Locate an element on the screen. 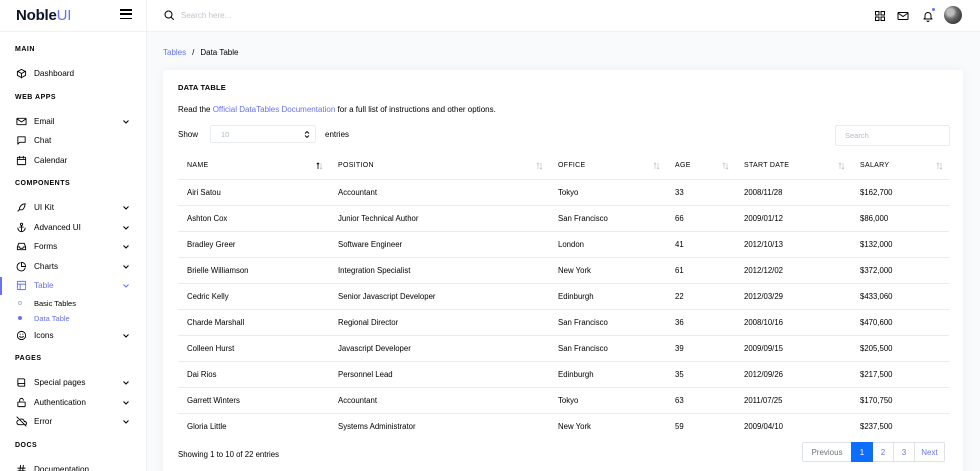 The height and width of the screenshot is (471, 980). select-arrows-icon is located at coordinates (307, 134).